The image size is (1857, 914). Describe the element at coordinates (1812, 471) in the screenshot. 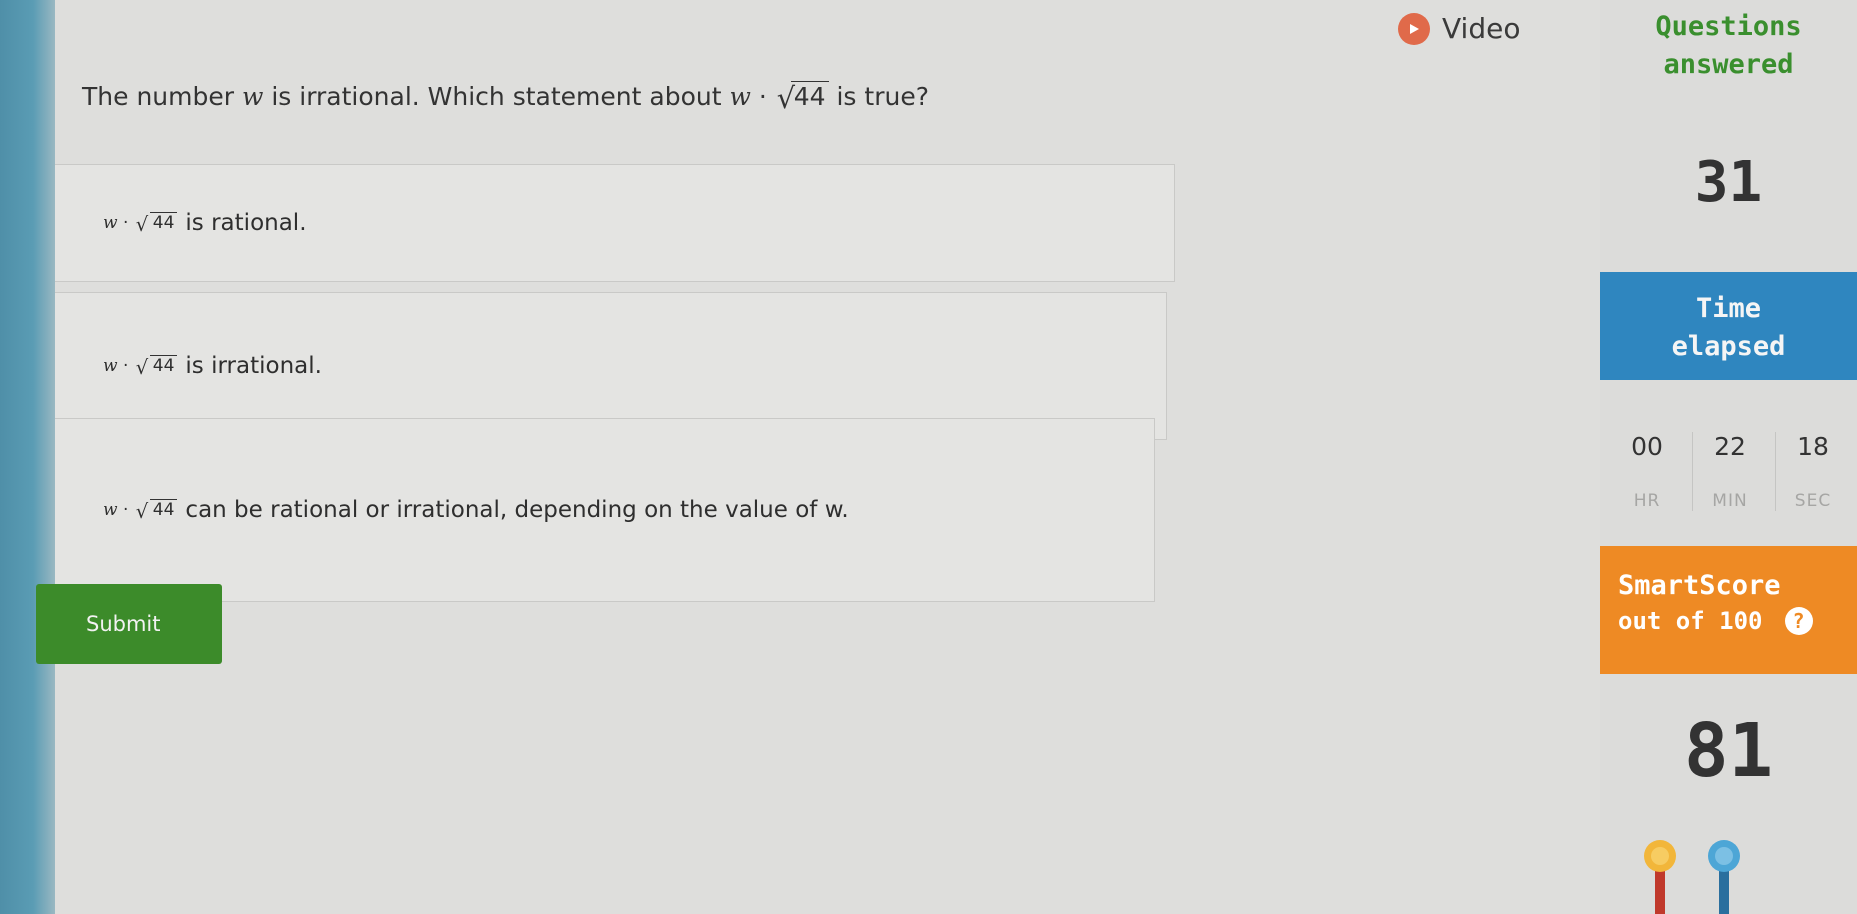

I see `timer-seconds: 18 SEC` at that location.